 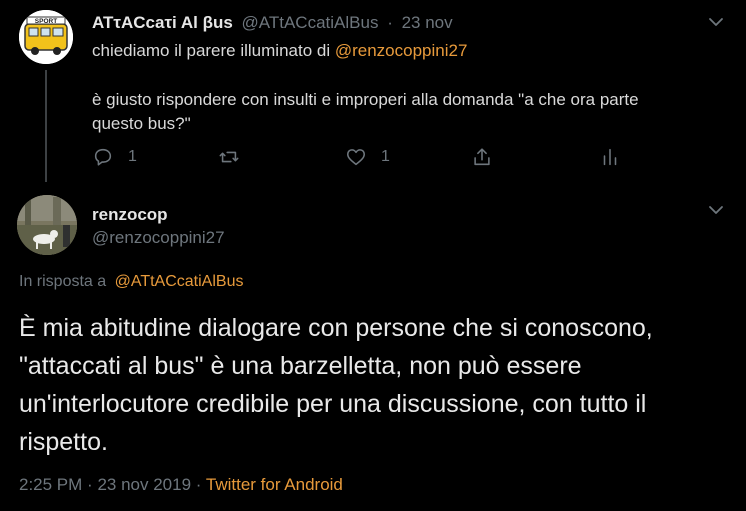 I want to click on tweet-date: 23 nov 2019, so click(x=144, y=484).